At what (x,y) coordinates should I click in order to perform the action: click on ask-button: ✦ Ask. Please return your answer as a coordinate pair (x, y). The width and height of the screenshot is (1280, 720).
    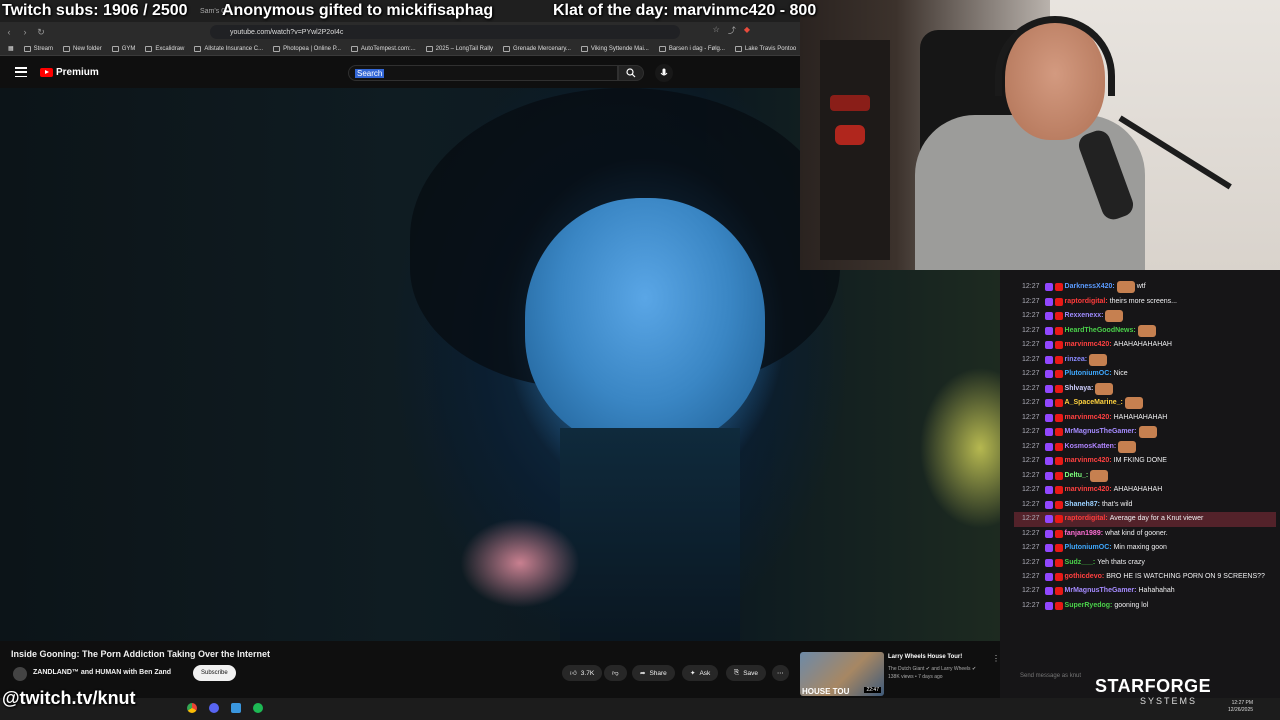
    Looking at the image, I should click on (700, 673).